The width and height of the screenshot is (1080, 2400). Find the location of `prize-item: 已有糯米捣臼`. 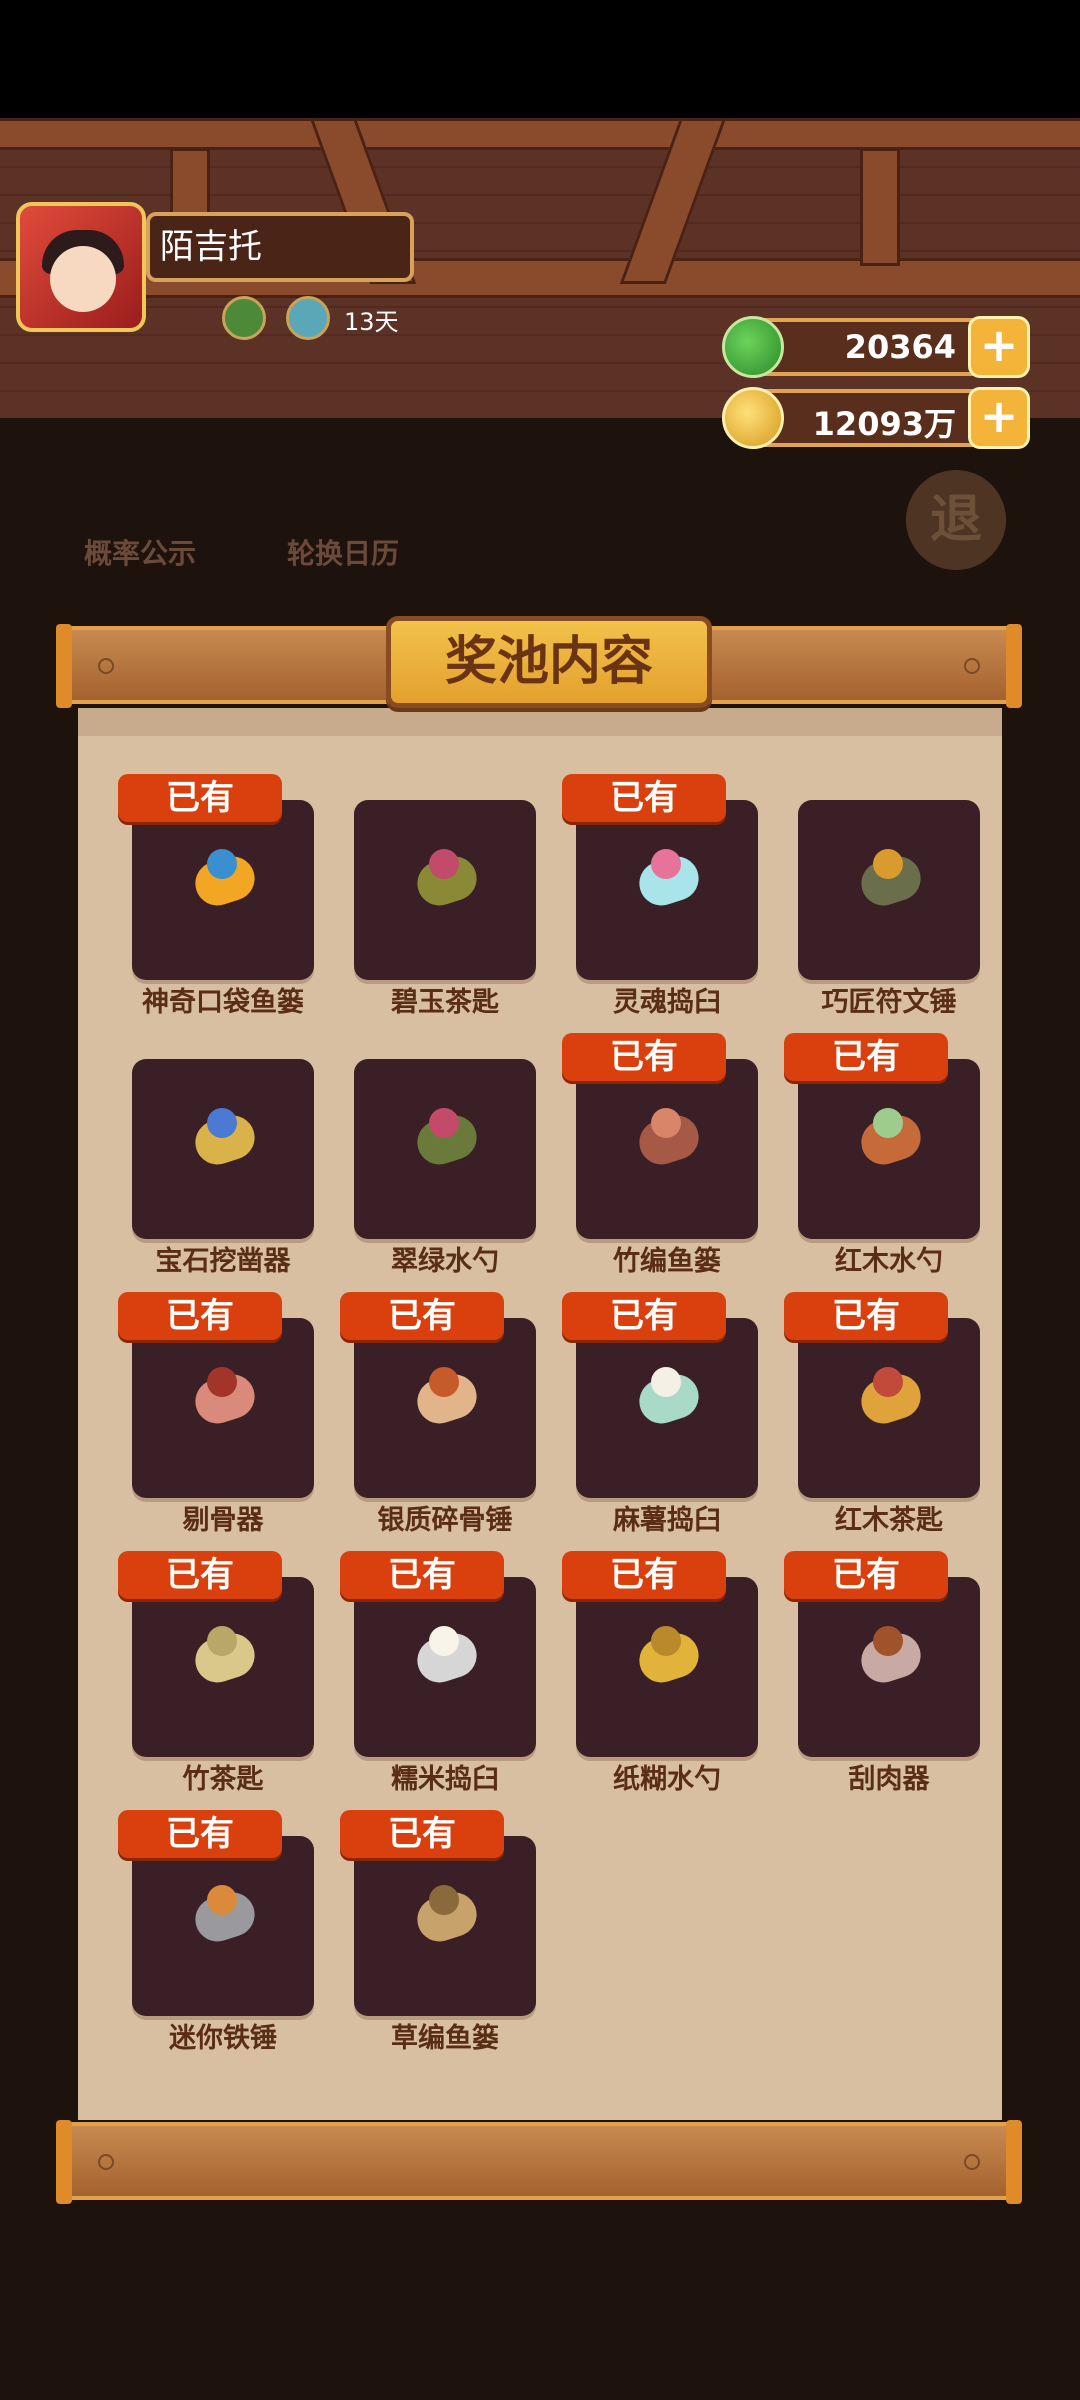

prize-item: 已有糯米捣臼 is located at coordinates (431, 1669).